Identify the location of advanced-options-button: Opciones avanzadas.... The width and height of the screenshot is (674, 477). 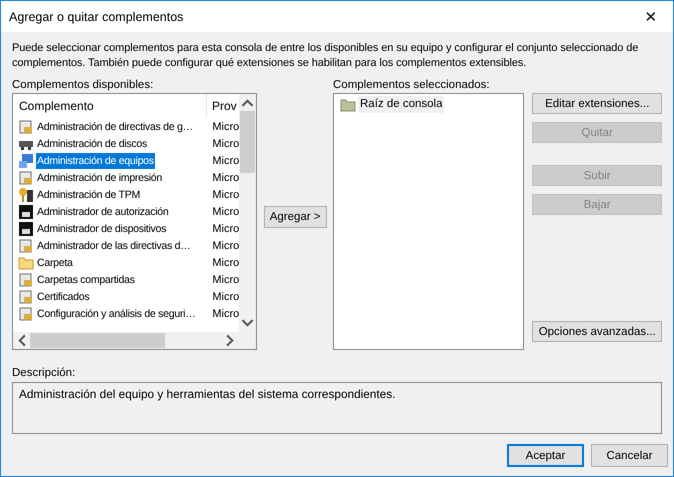
(597, 331).